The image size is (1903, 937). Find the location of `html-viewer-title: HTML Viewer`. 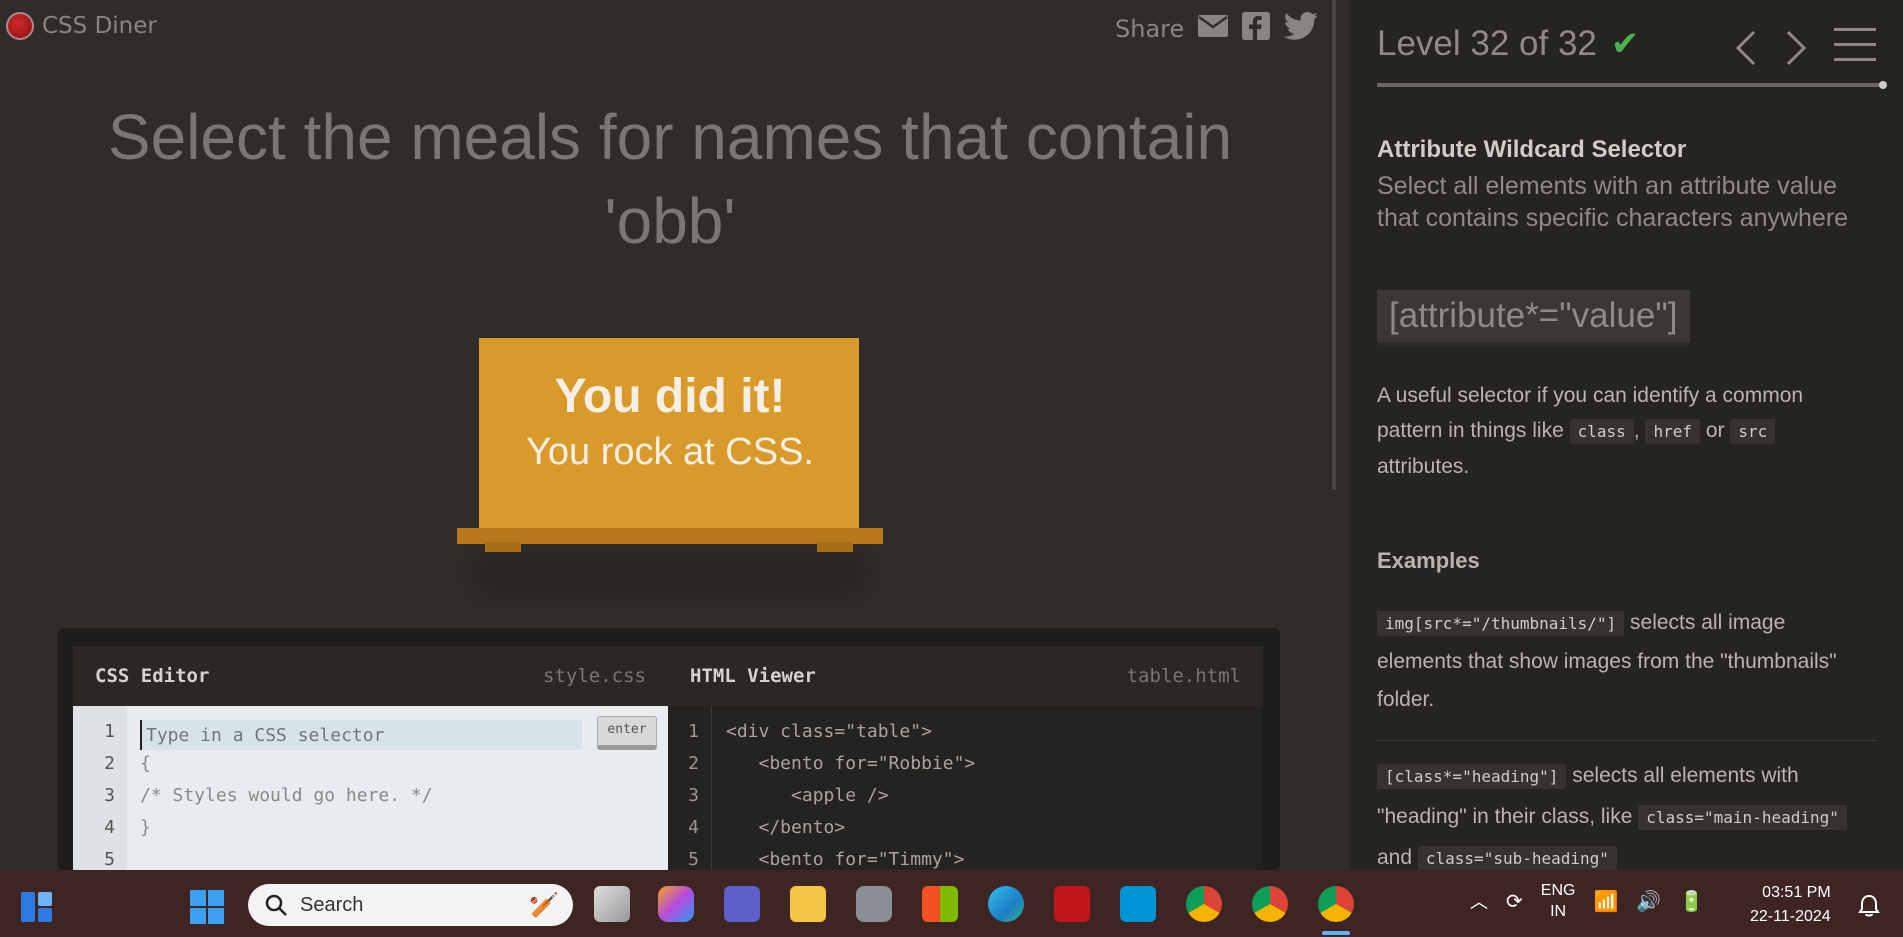

html-viewer-title: HTML Viewer is located at coordinates (753, 676).